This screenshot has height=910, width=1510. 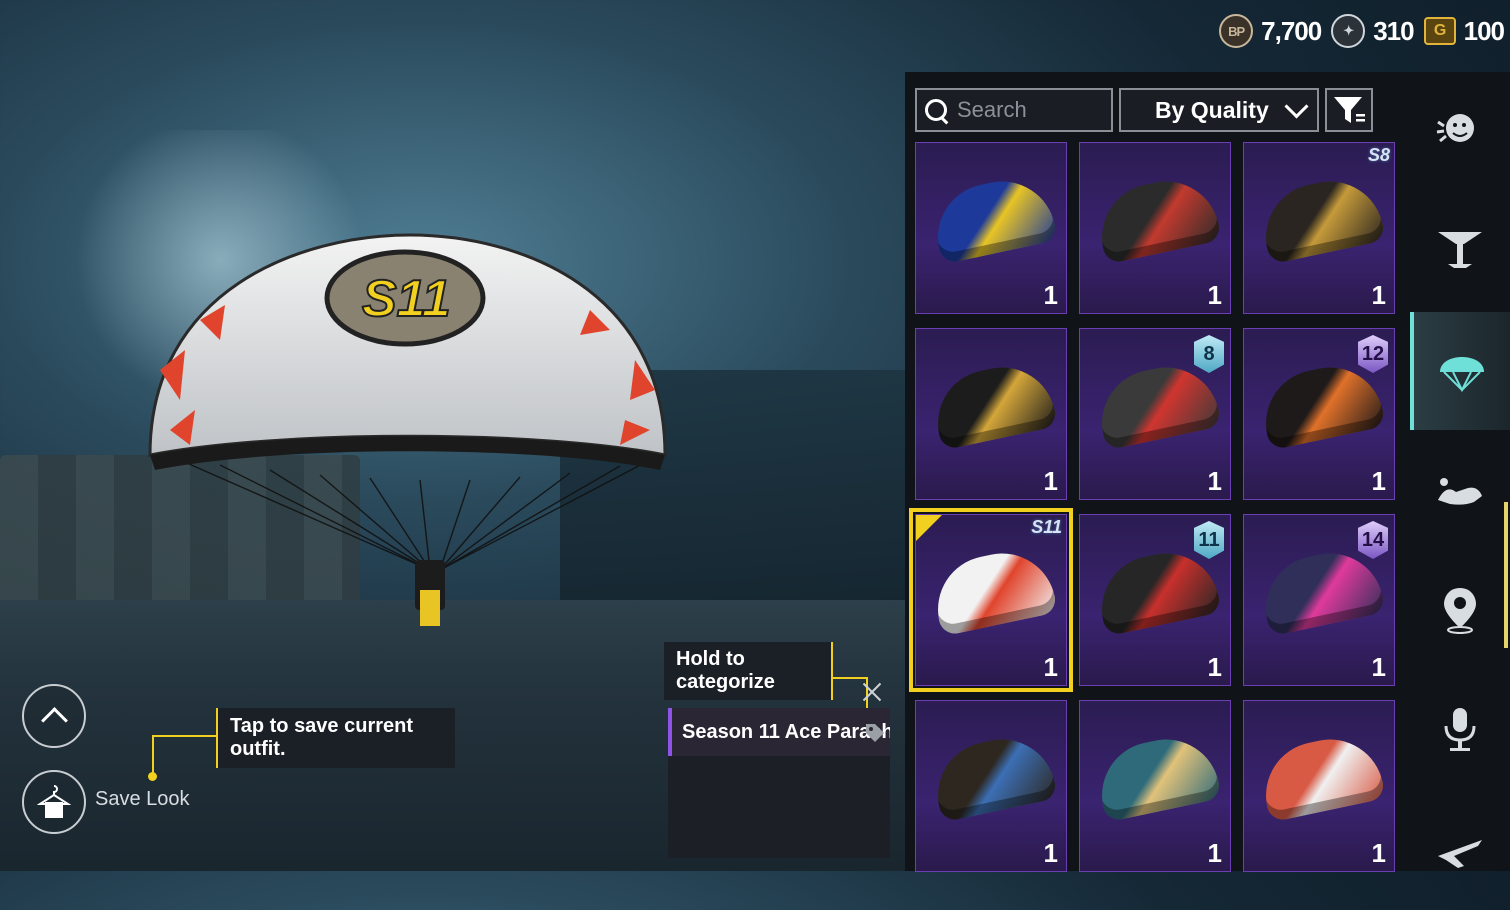 I want to click on save-tip-text: Tap to save current outfit., so click(x=322, y=737).